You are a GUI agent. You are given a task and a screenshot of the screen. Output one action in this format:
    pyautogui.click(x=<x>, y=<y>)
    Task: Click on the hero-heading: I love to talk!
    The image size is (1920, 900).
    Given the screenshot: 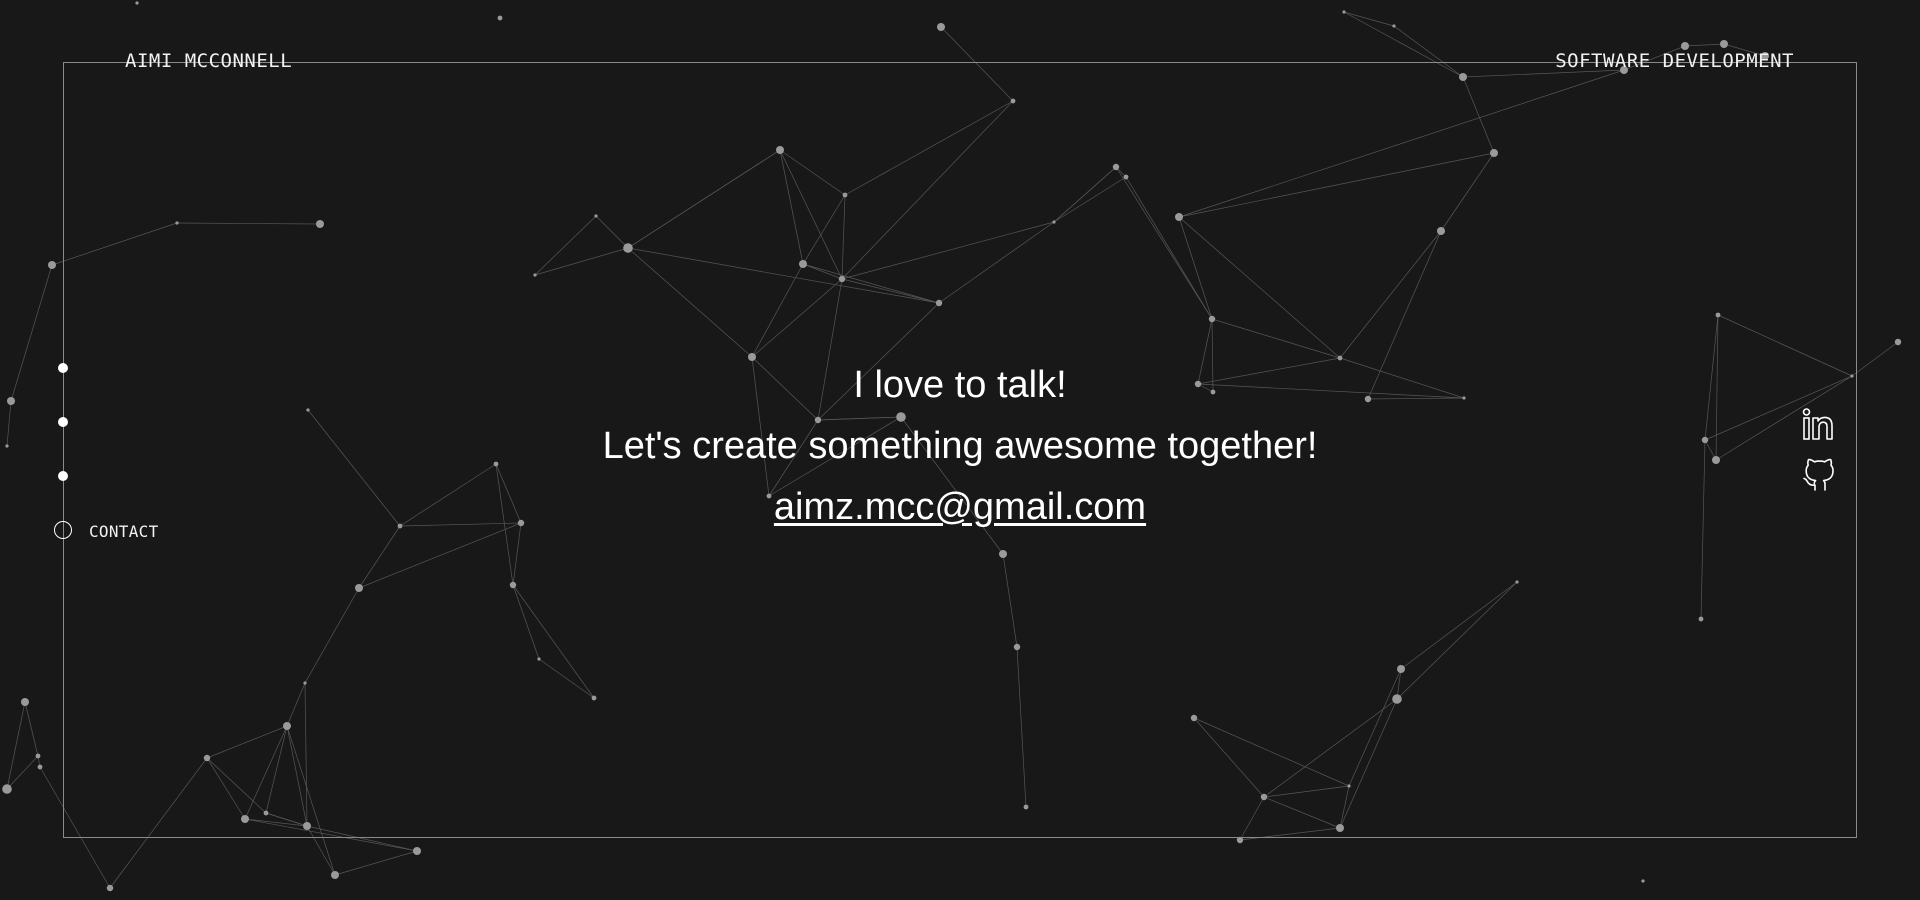 What is the action you would take?
    pyautogui.click(x=960, y=385)
    